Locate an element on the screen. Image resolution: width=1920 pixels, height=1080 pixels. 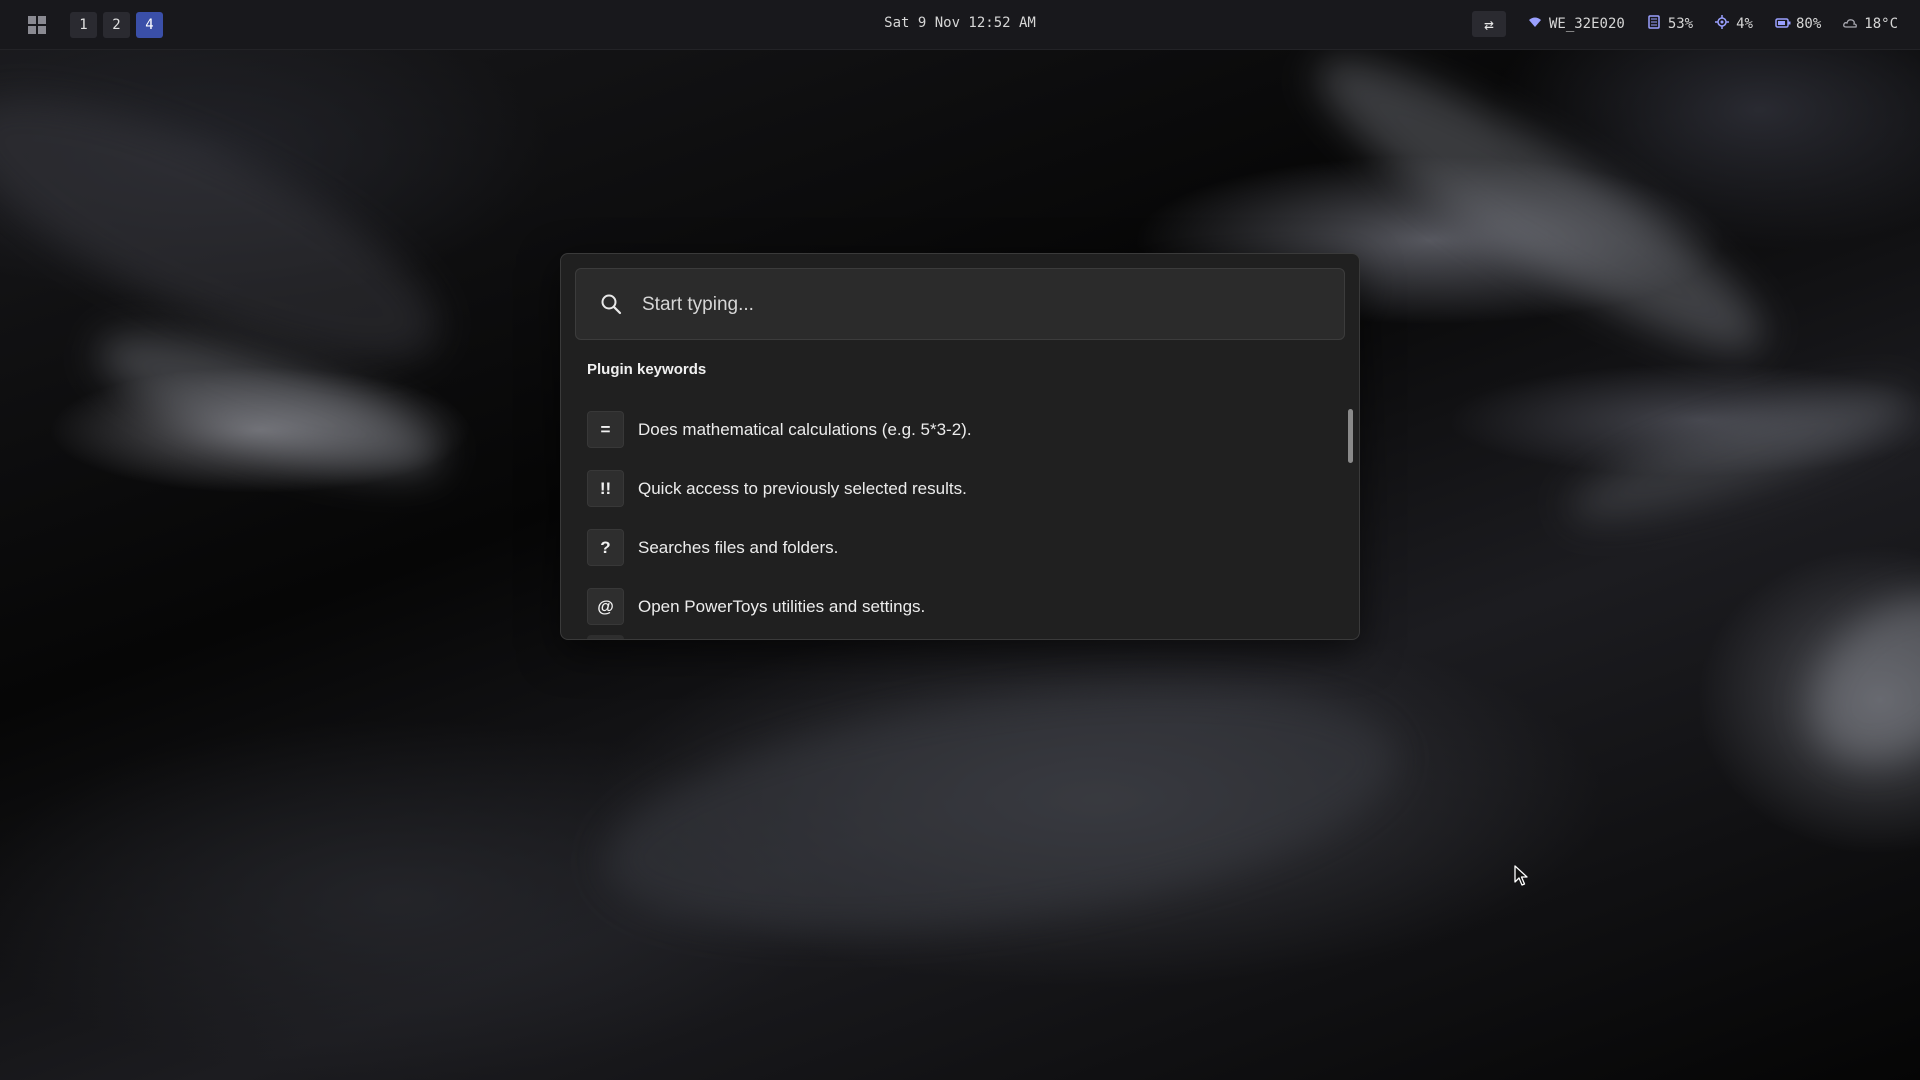
memory-status: 53% is located at coordinates (1670, 24).